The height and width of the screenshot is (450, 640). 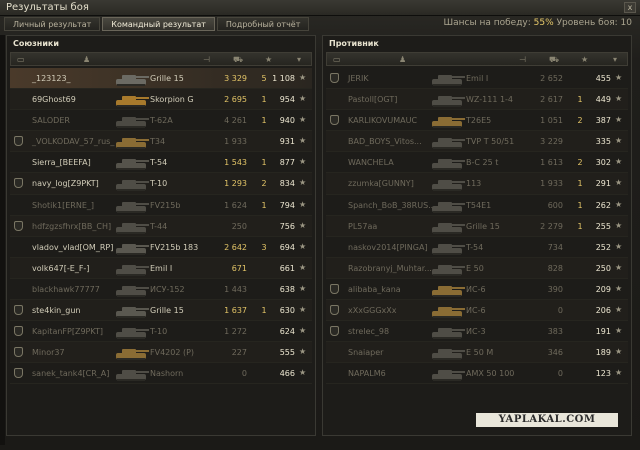 I want to click on player-name: Shotik1[ERNE_], so click(x=63, y=205).